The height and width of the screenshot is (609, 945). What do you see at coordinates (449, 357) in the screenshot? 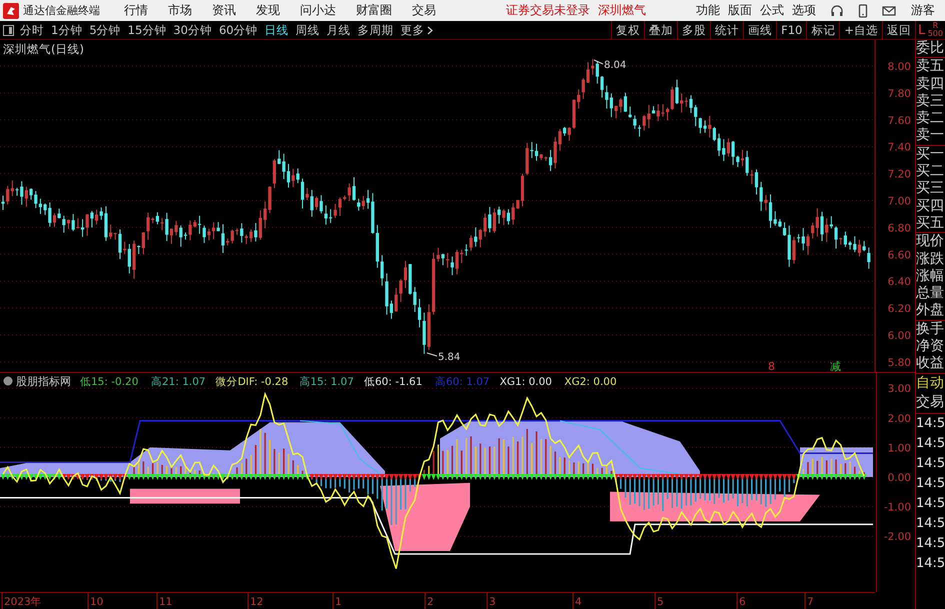
I see `low-price-label: 5.84` at bounding box center [449, 357].